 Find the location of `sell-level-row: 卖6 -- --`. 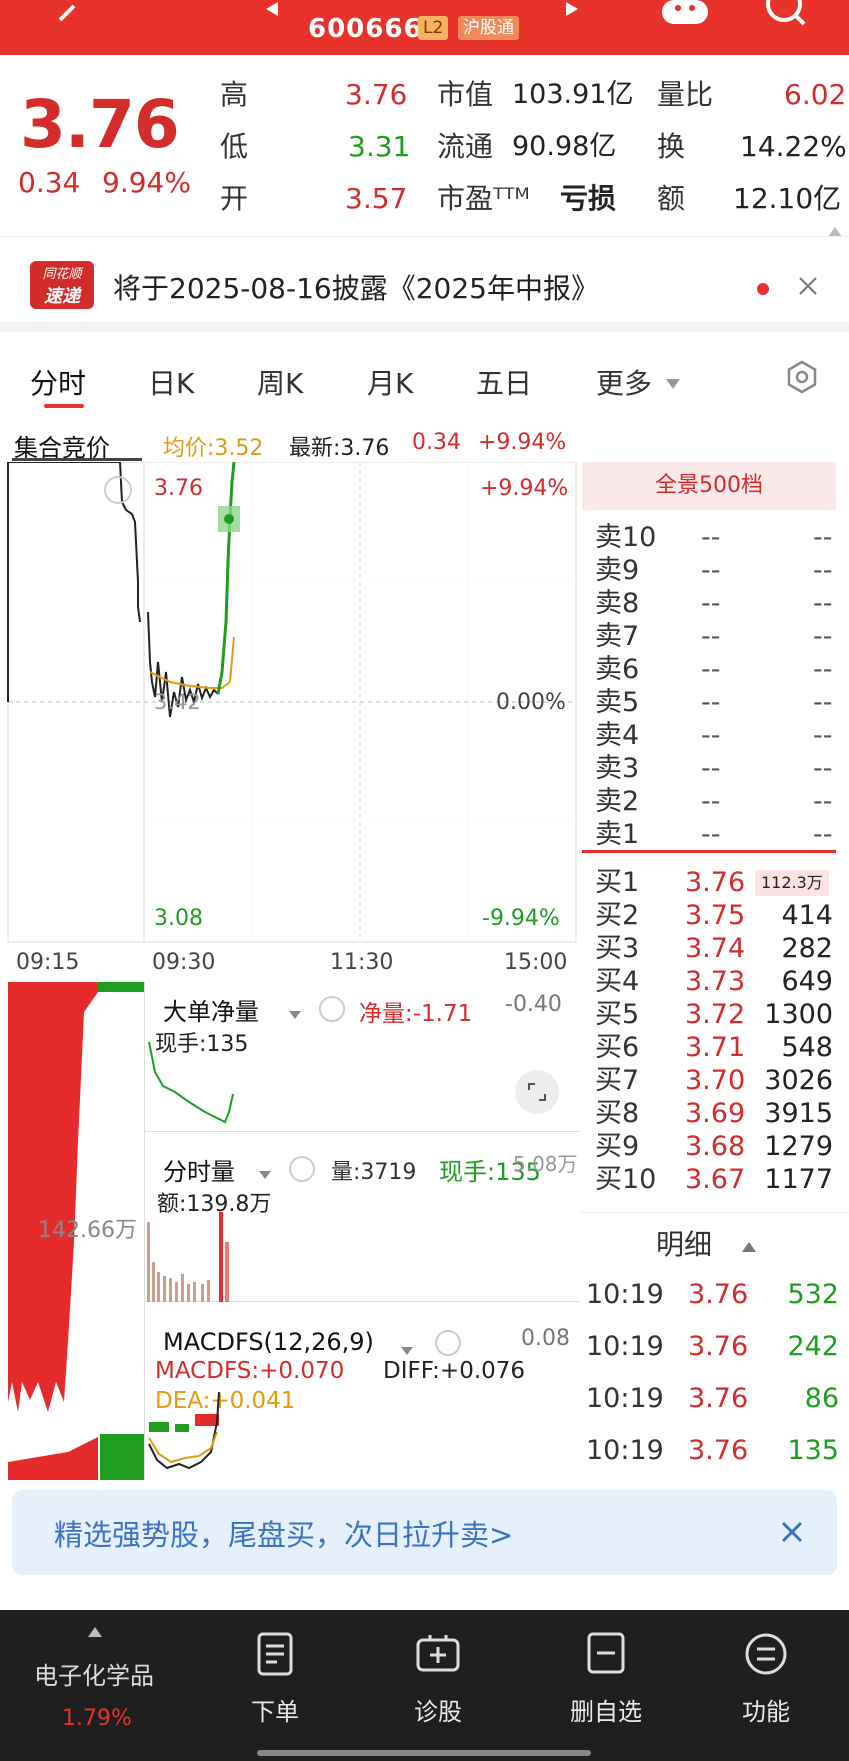

sell-level-row: 卖6 -- -- is located at coordinates (720, 669).